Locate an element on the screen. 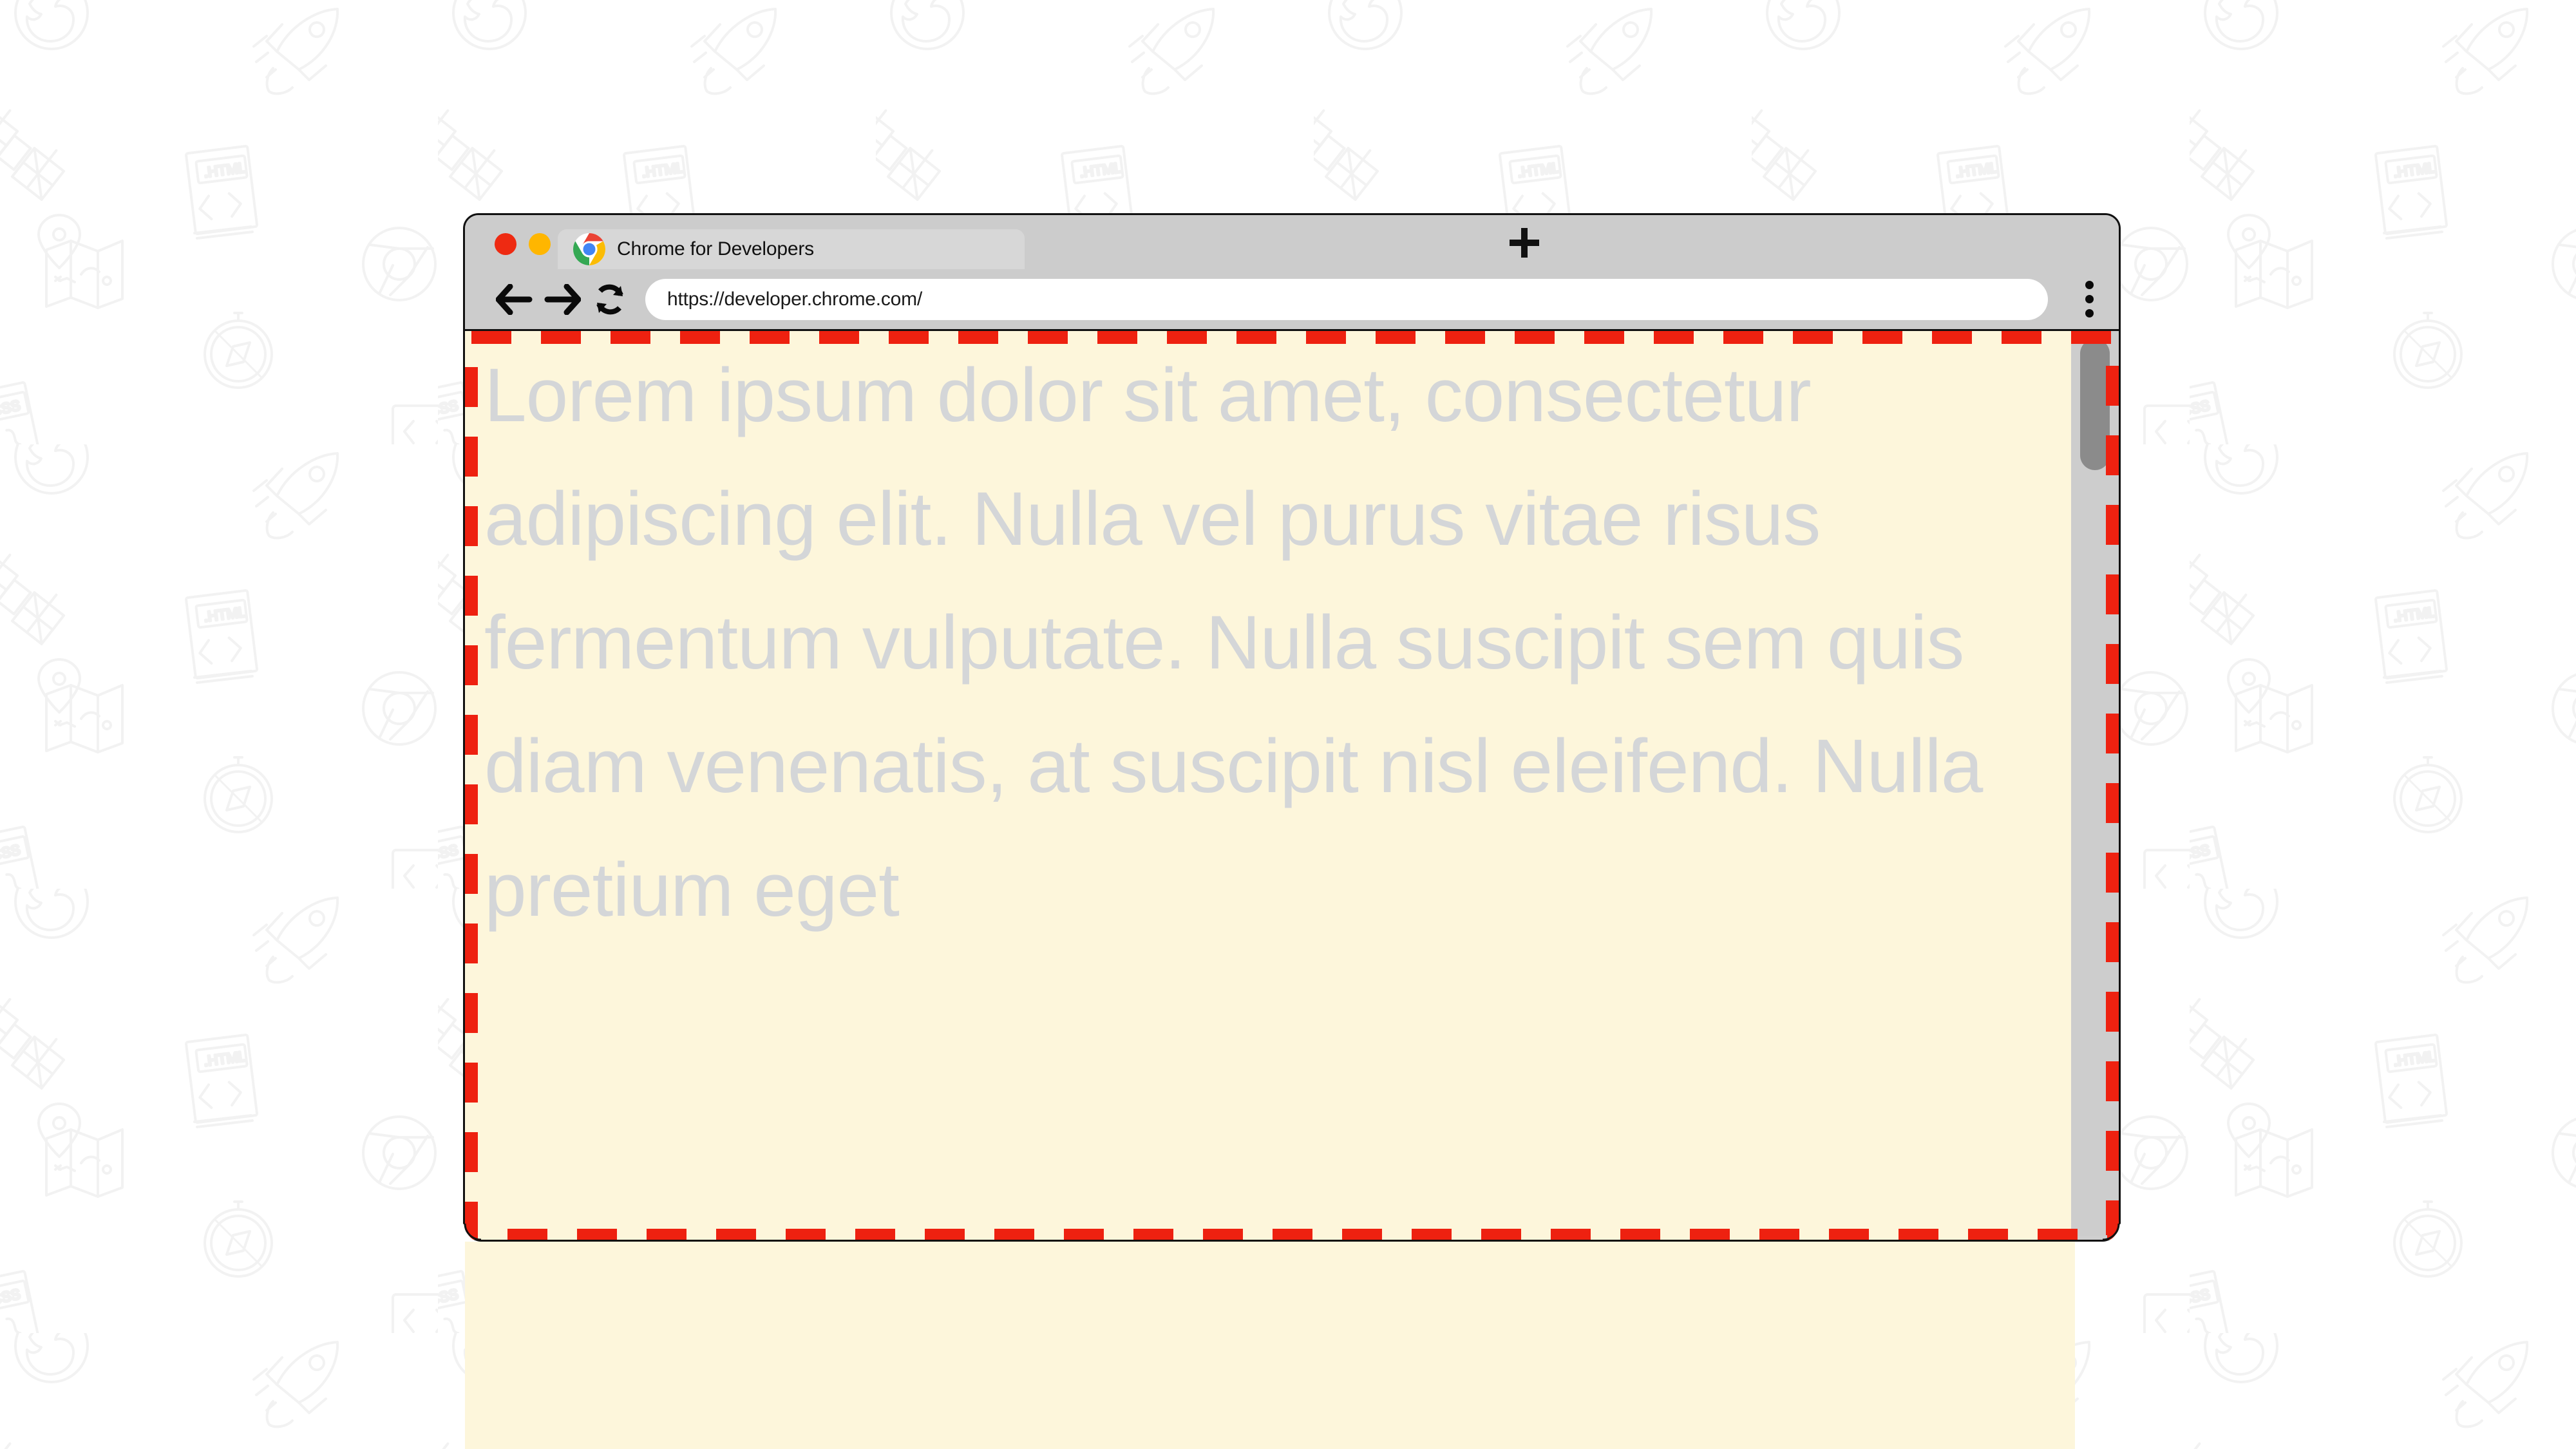 The height and width of the screenshot is (1449, 2576). arrow-right-icon is located at coordinates (562, 299).